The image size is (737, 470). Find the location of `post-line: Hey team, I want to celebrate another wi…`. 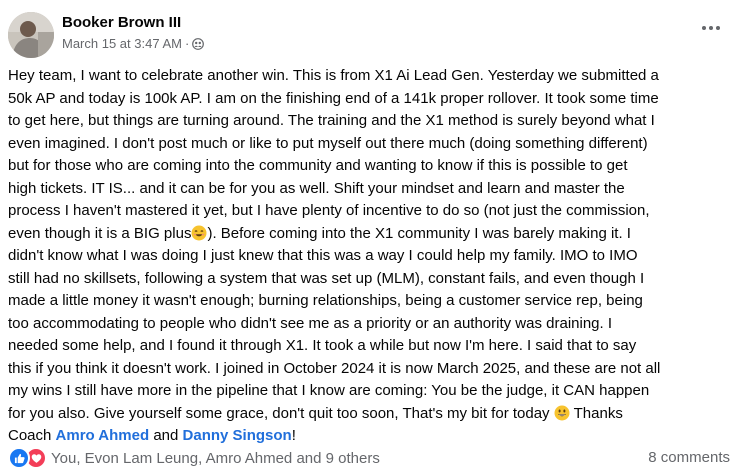

post-line: Hey team, I want to celebrate another wi… is located at coordinates (333, 75).